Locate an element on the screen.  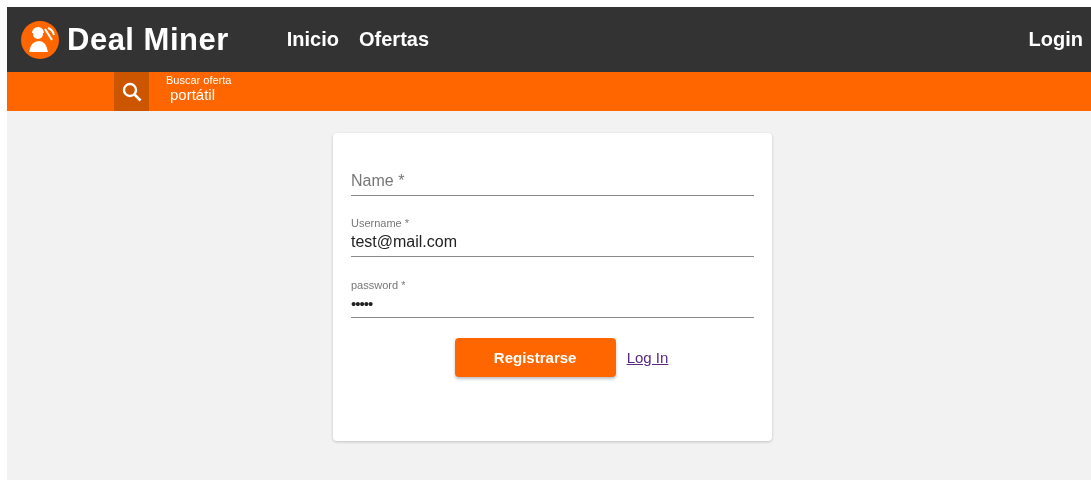
form-field: Name * is located at coordinates (552, 176).